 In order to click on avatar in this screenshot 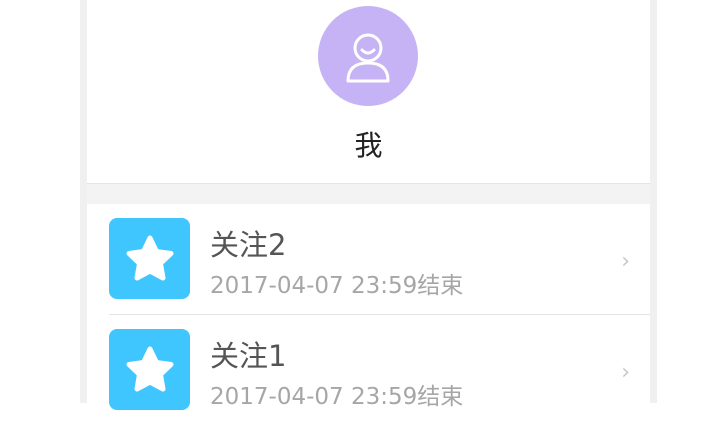, I will do `click(368, 56)`.